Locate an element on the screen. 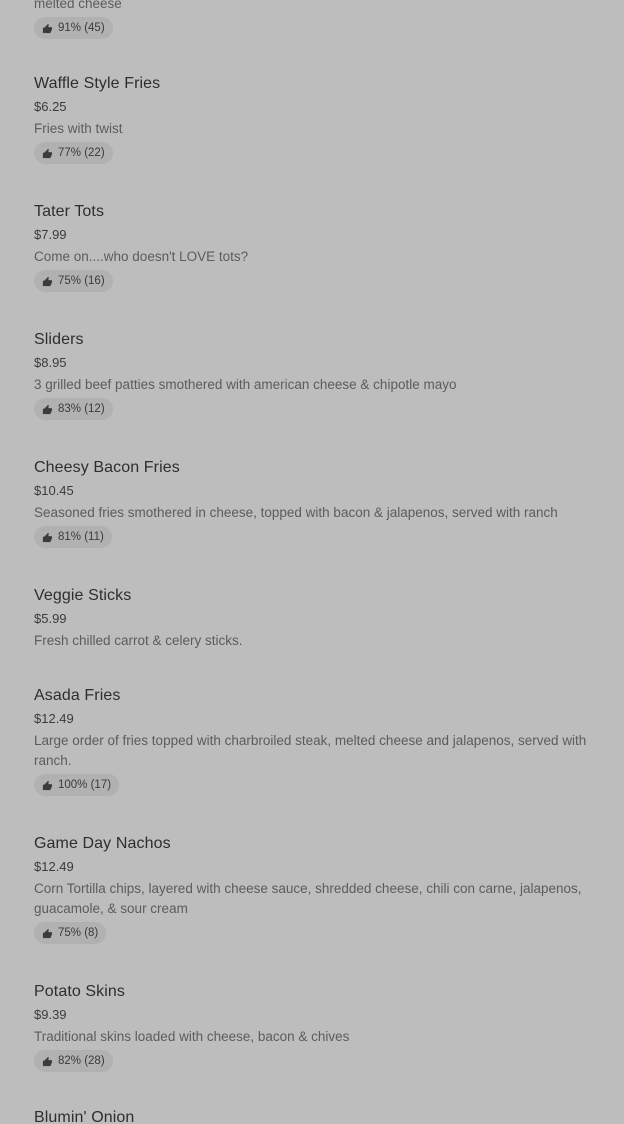 The height and width of the screenshot is (1124, 624). rating-badge: 83% (12) is located at coordinates (73, 409).